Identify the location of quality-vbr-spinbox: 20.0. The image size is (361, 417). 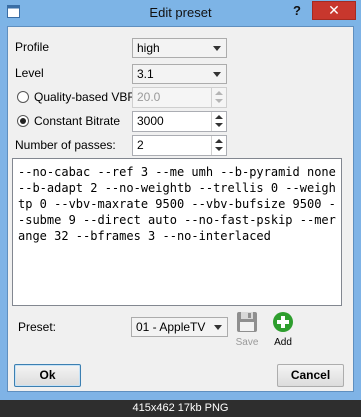
(179, 97).